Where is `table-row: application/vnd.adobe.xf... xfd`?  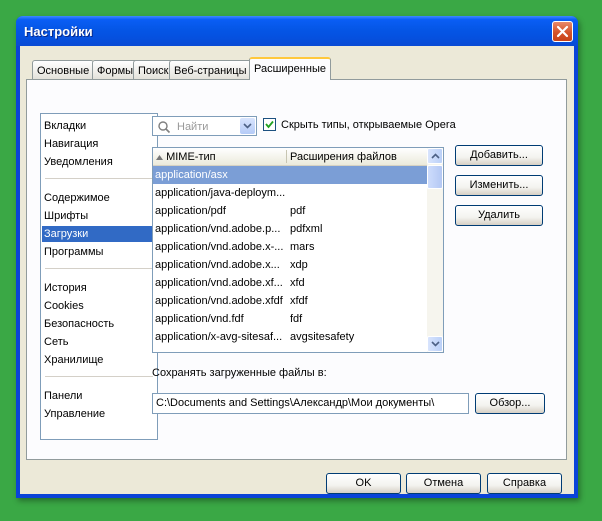
table-row: application/vnd.adobe.xf... xfd is located at coordinates (290, 283).